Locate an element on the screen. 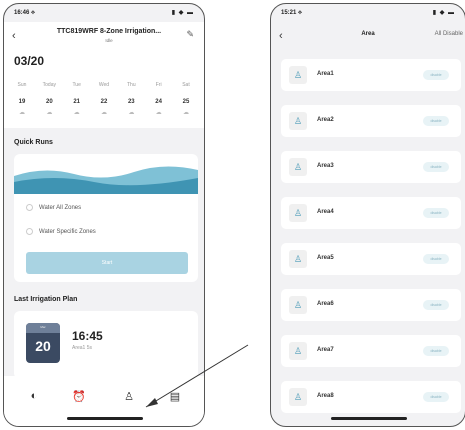  area-row: ♙ Area4 disable is located at coordinates (371, 213).